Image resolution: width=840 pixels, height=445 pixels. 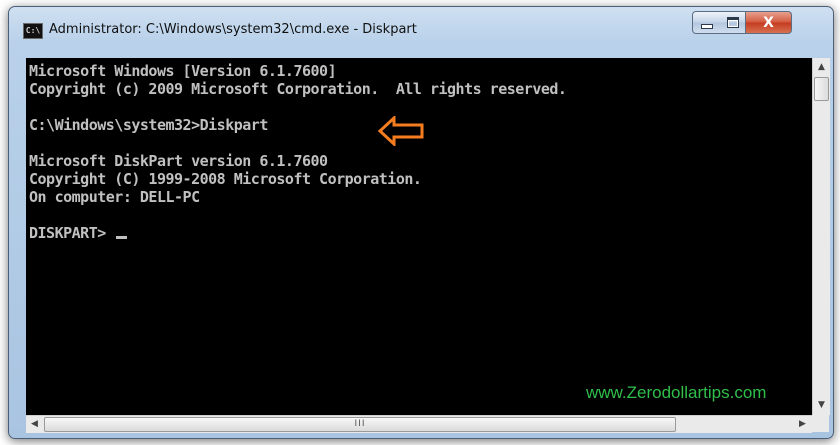 What do you see at coordinates (33, 31) in the screenshot?
I see `cmd-app-icon: C:\` at bounding box center [33, 31].